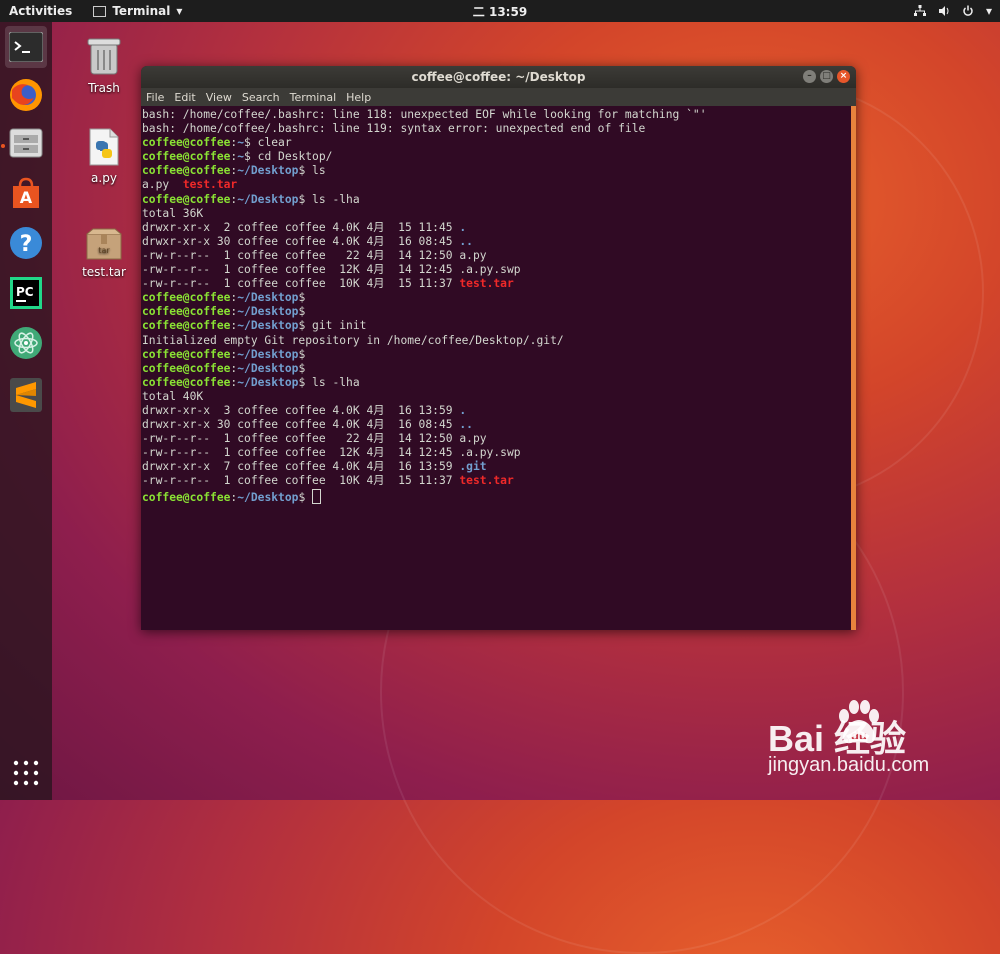 The width and height of the screenshot is (1000, 954). I want to click on svg-text: A, so click(26, 197).